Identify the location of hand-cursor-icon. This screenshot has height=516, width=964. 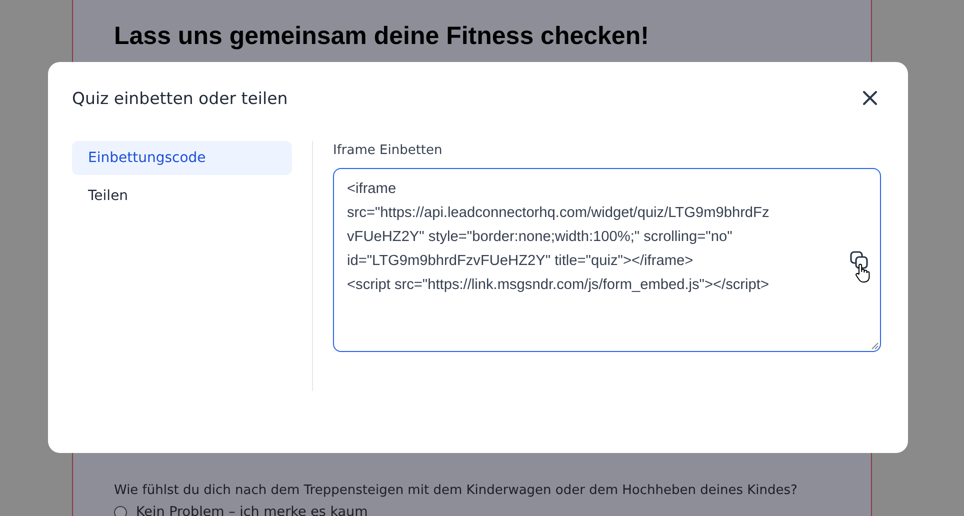
(863, 273).